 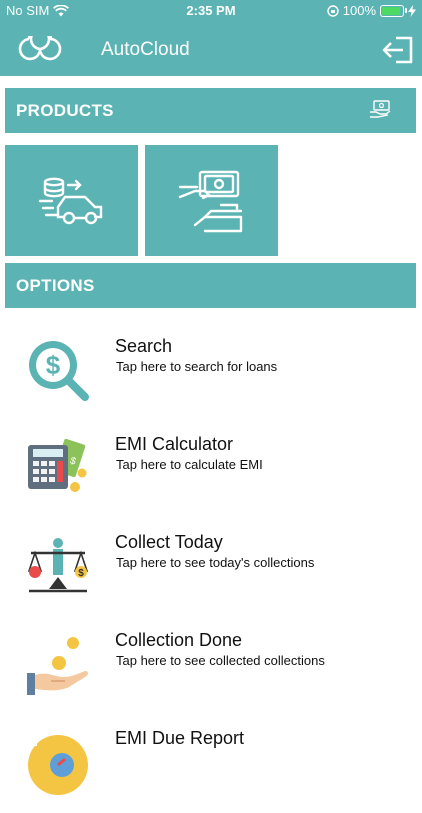 I want to click on product-tile-cash-loan, so click(x=211, y=200).